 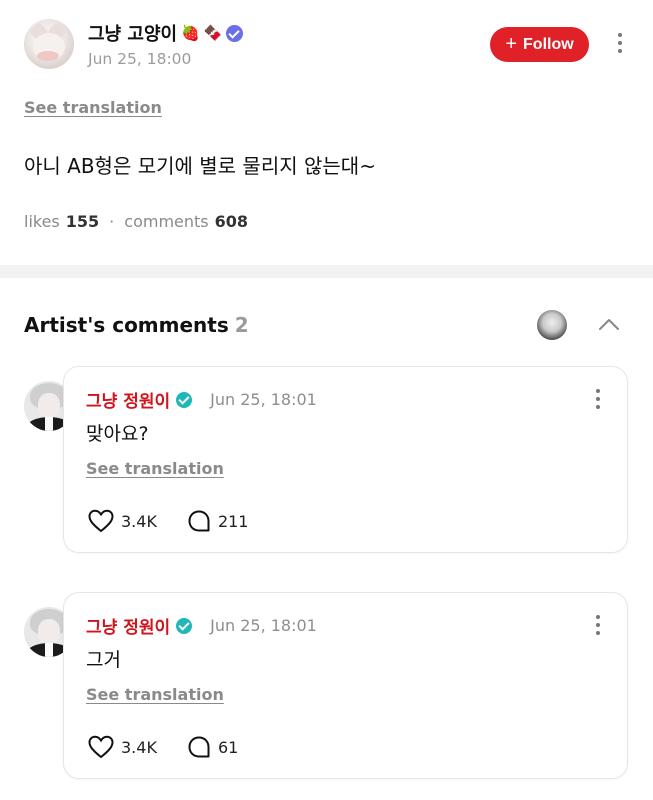 I want to click on reply-button: 211, so click(x=218, y=521).